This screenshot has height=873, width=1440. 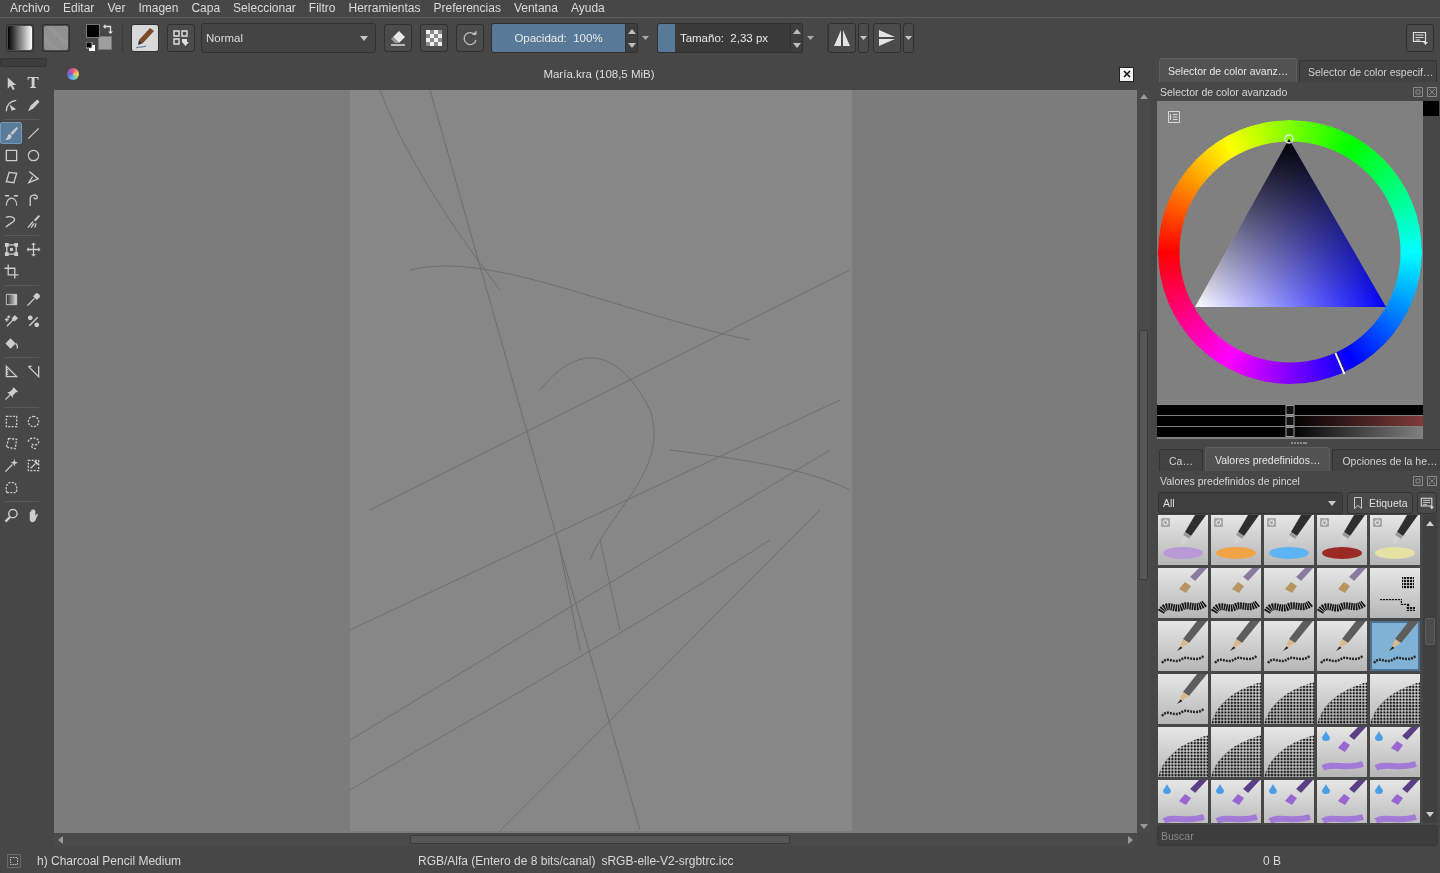 What do you see at coordinates (1298, 443) in the screenshot?
I see `splitter-grip-icon` at bounding box center [1298, 443].